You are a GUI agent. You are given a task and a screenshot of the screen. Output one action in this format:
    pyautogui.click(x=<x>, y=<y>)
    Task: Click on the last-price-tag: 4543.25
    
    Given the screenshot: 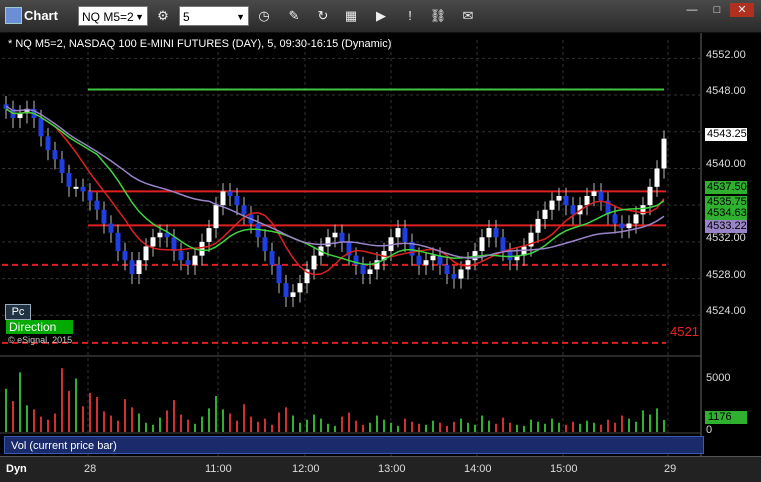 What is the action you would take?
    pyautogui.click(x=726, y=134)
    